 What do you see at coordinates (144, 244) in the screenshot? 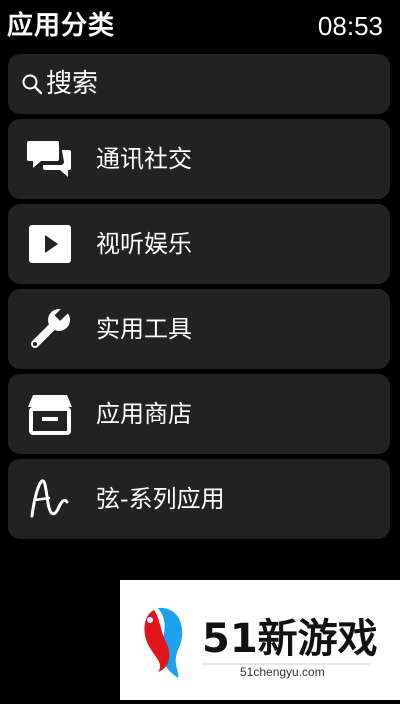
I see `category-label: 视听娱乐` at bounding box center [144, 244].